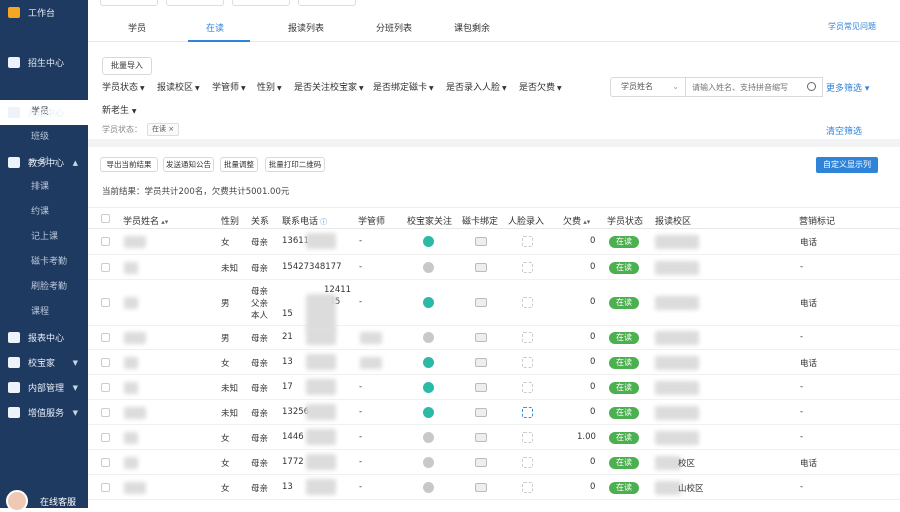 This screenshot has width=900, height=512. Describe the element at coordinates (847, 87) in the screenshot. I see `more-filters-link: 更多筛选 ▾` at that location.